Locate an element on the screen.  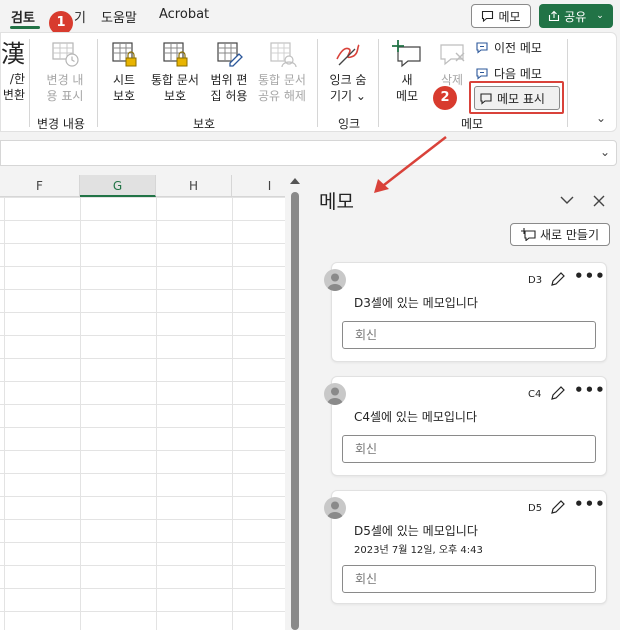
previous-comment-button: 이전 메모 is located at coordinates (508, 47).